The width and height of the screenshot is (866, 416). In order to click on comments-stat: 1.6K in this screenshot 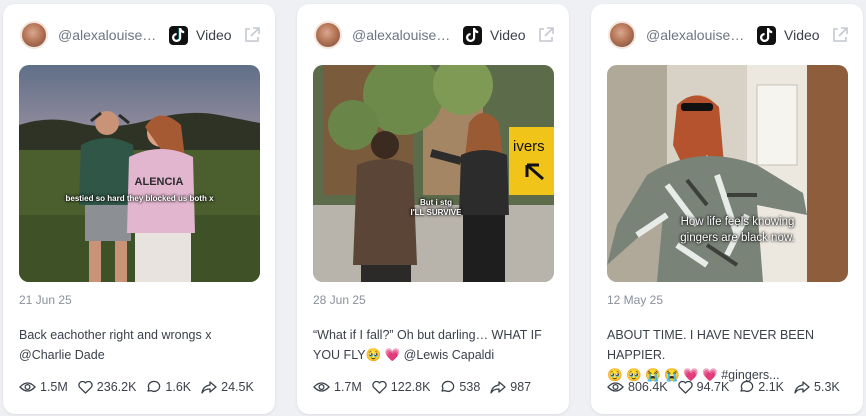, I will do `click(168, 387)`.